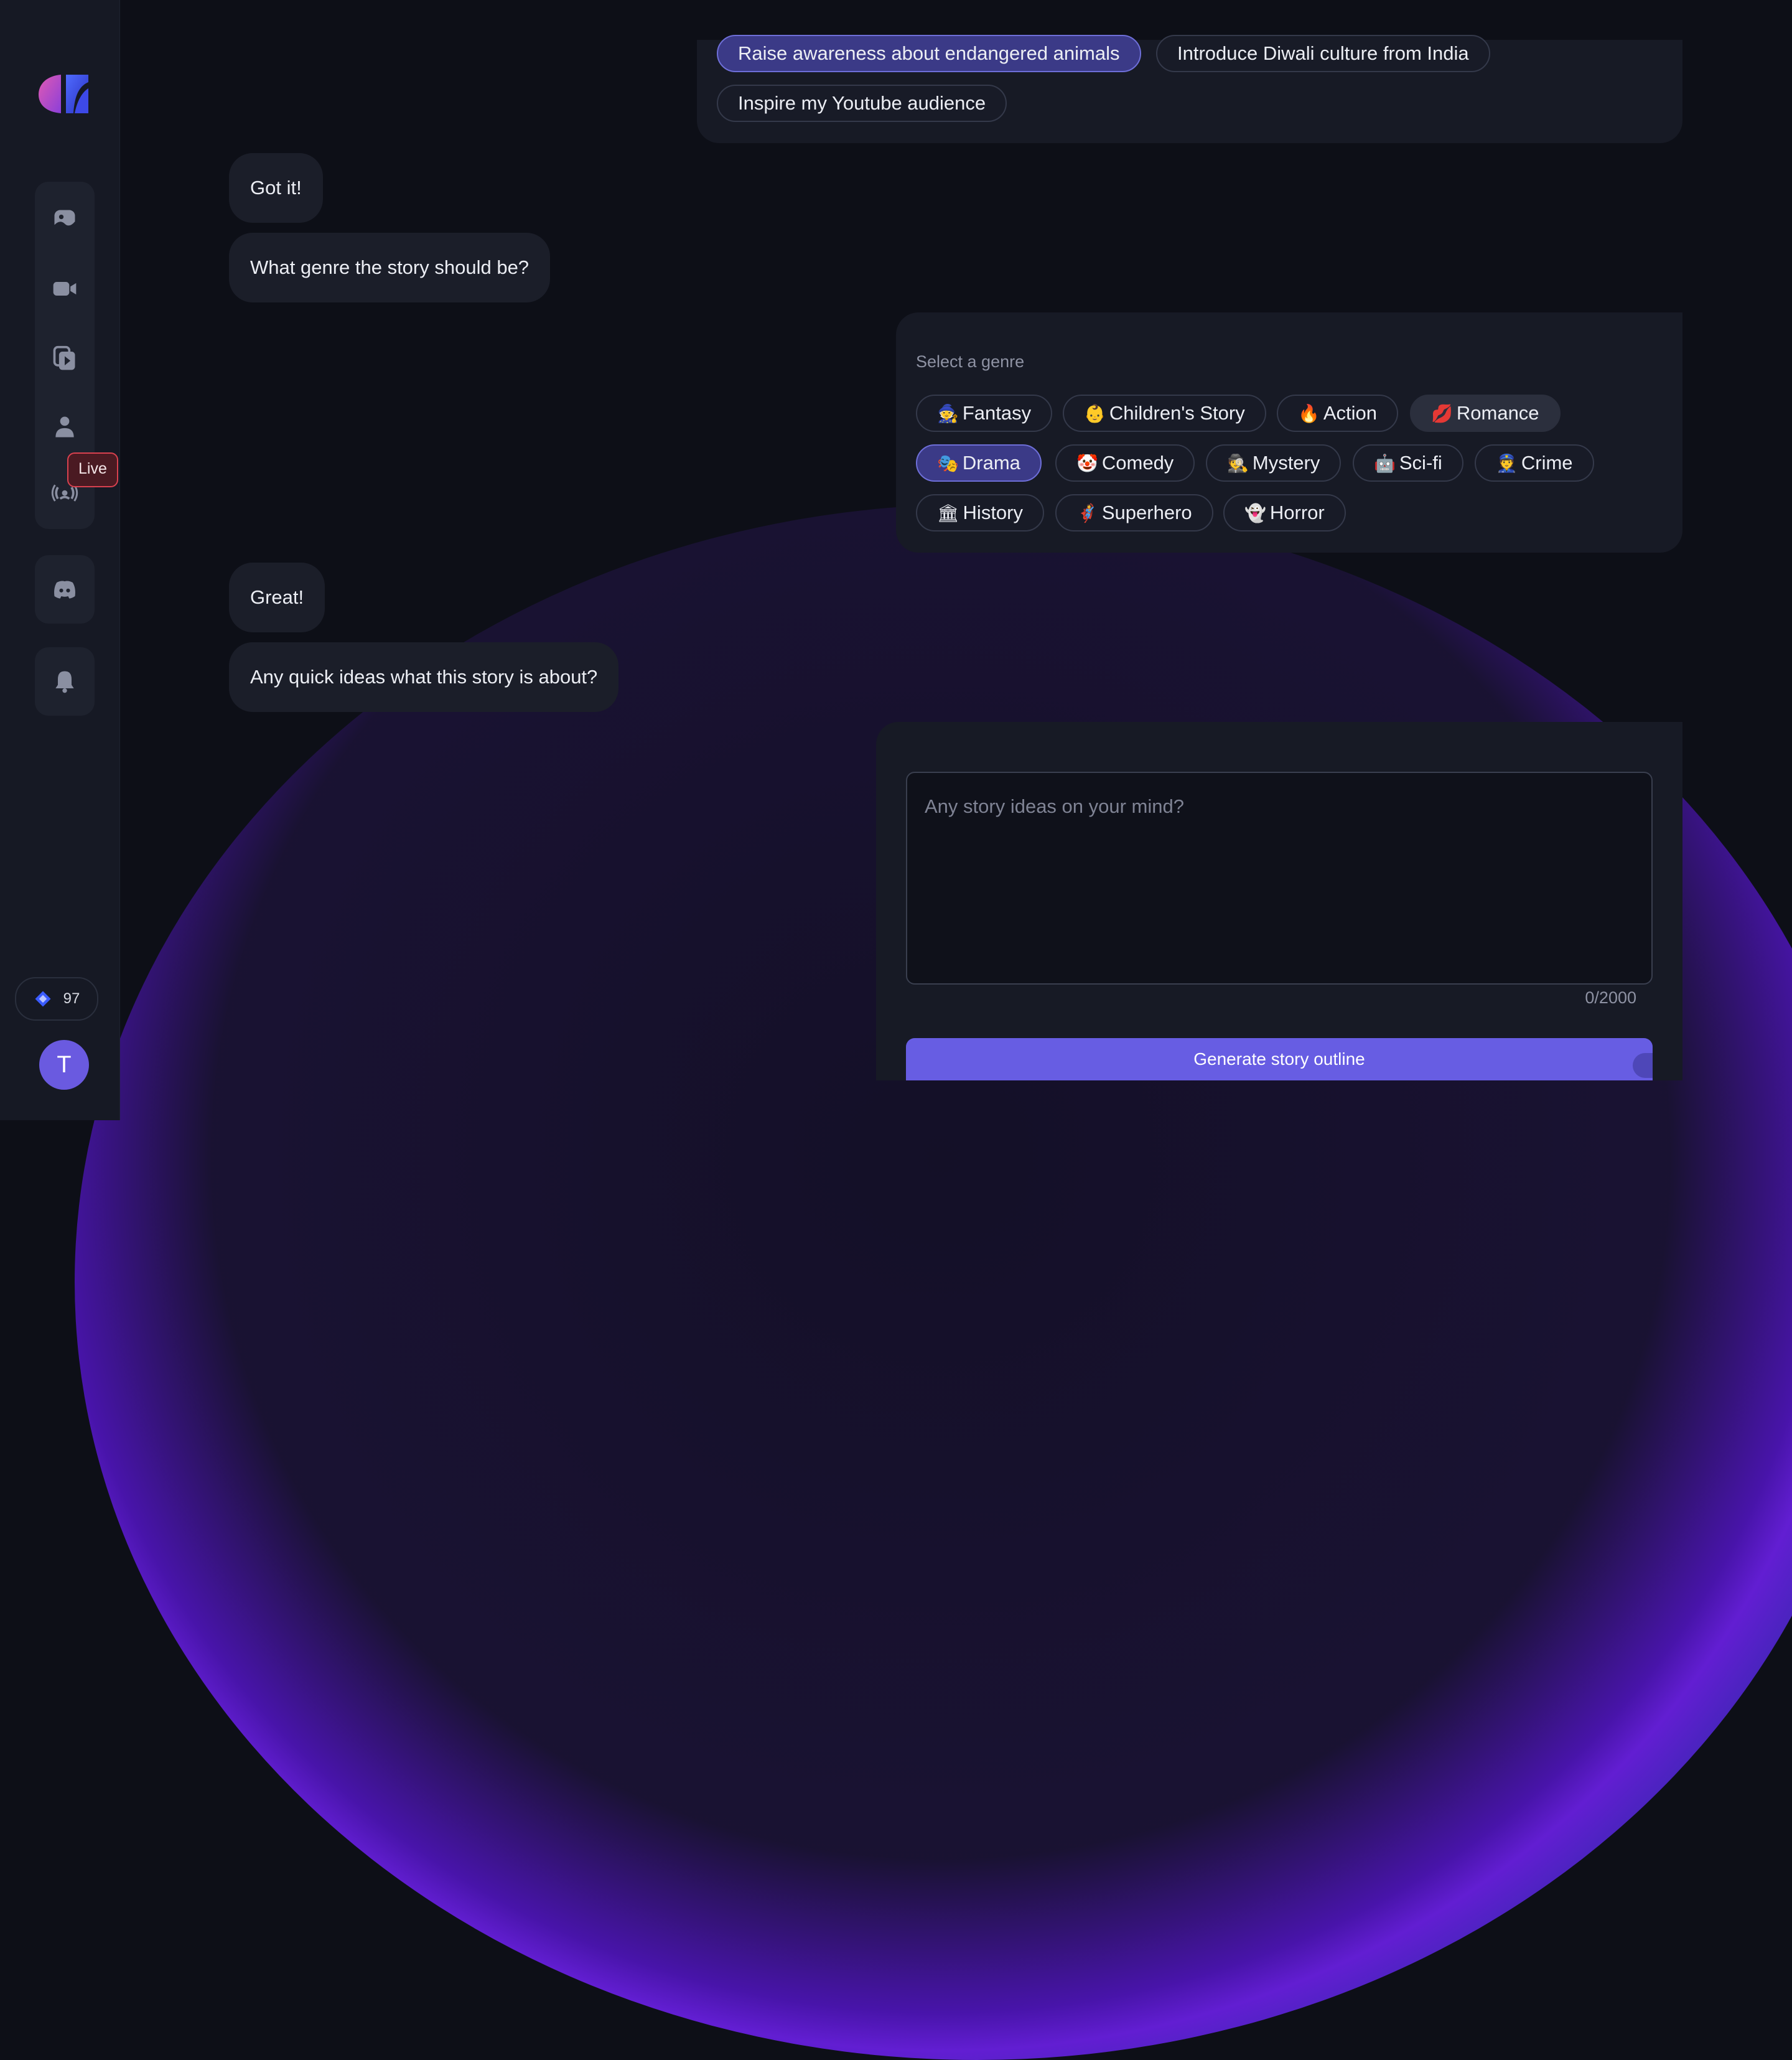  I want to click on genre-chip-label: History, so click(993, 512).